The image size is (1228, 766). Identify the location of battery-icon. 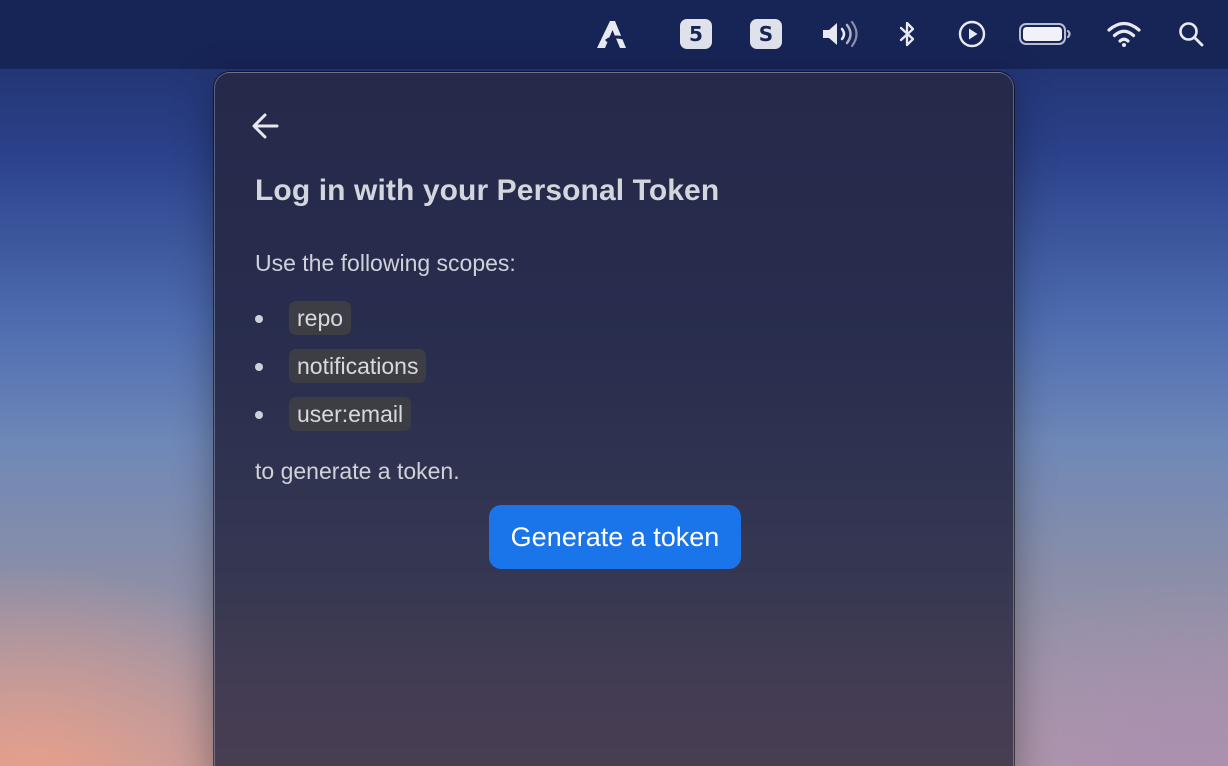
(1045, 34).